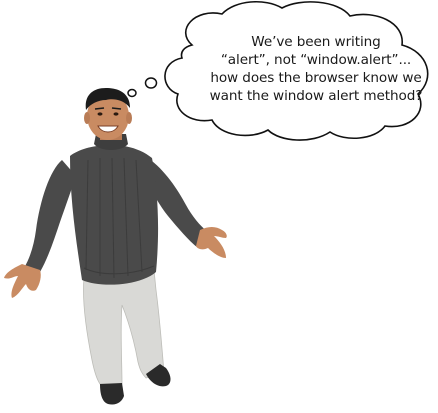 This screenshot has height=413, width=438. Describe the element at coordinates (151, 83) in the screenshot. I see `thought-dot-large` at that location.